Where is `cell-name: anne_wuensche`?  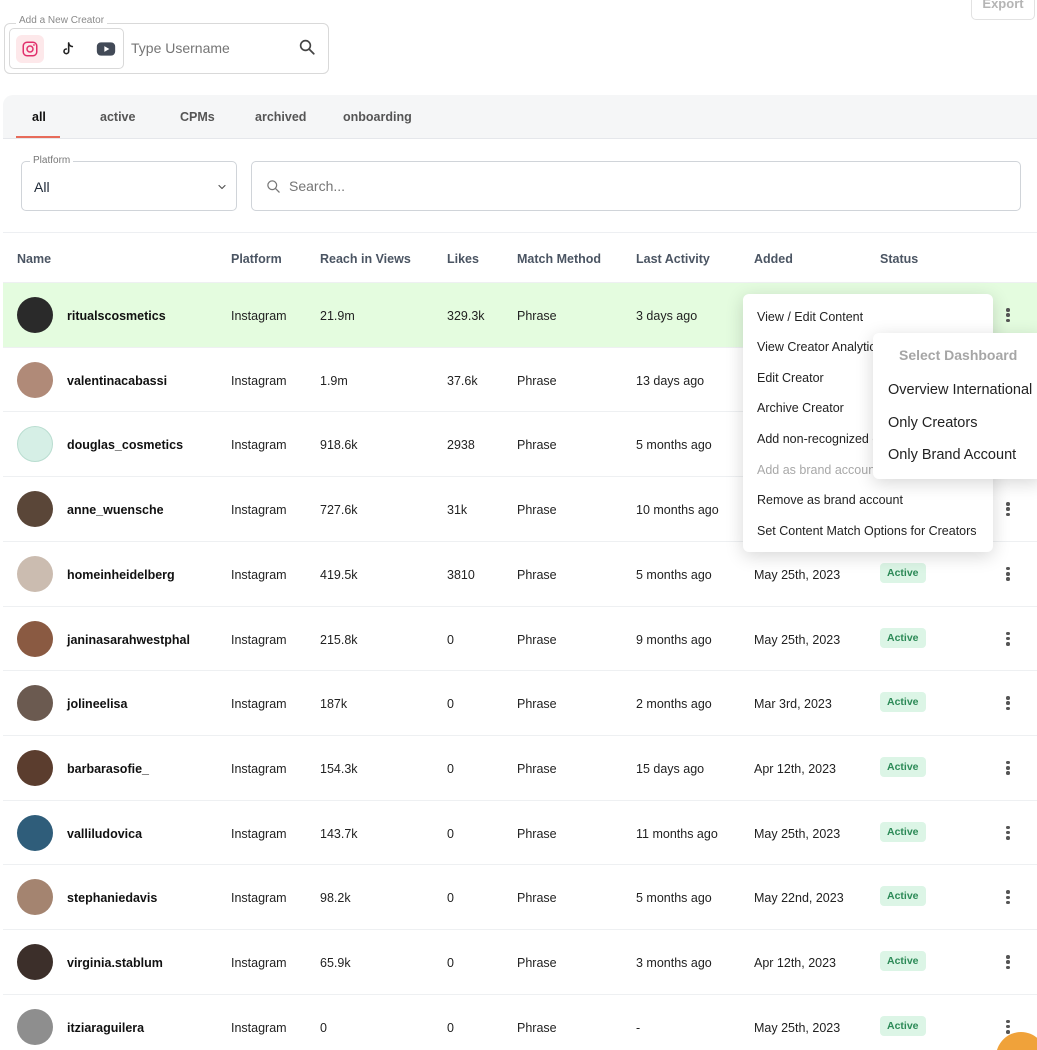 cell-name: anne_wuensche is located at coordinates (115, 510).